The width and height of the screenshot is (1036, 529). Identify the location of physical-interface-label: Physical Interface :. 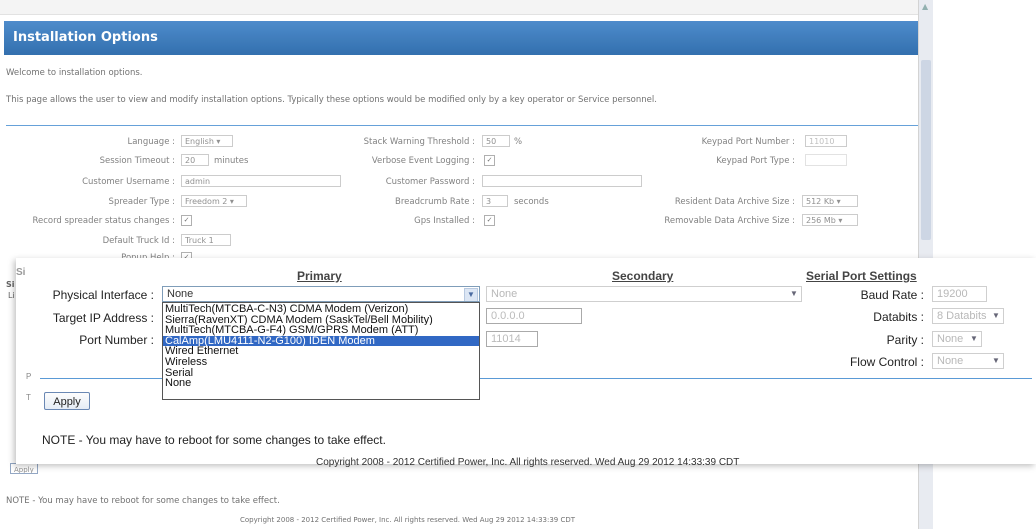
(103, 295).